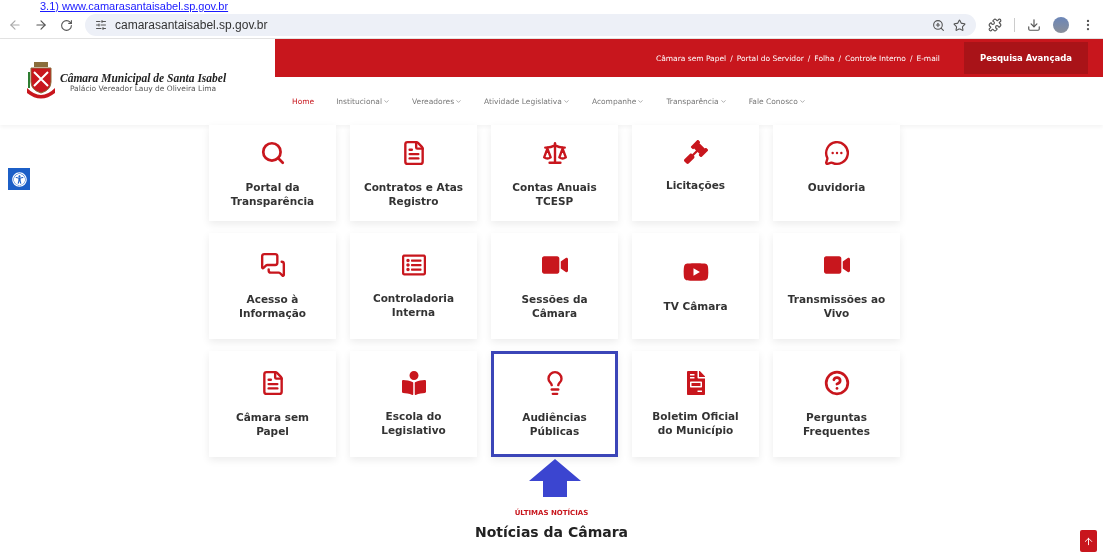  Describe the element at coordinates (272, 153) in the screenshot. I see `search-icon` at that location.